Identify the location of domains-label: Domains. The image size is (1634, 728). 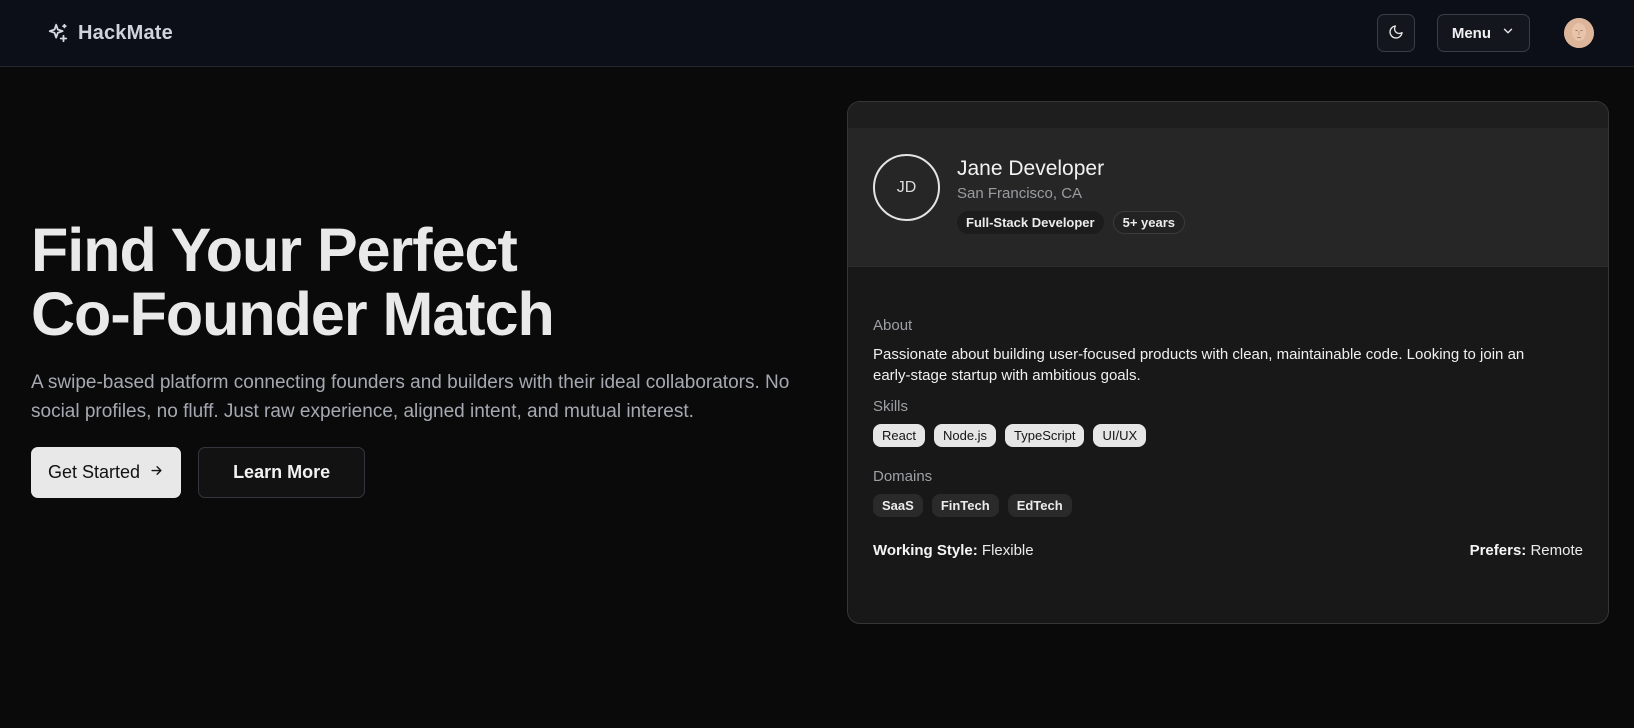
(903, 476).